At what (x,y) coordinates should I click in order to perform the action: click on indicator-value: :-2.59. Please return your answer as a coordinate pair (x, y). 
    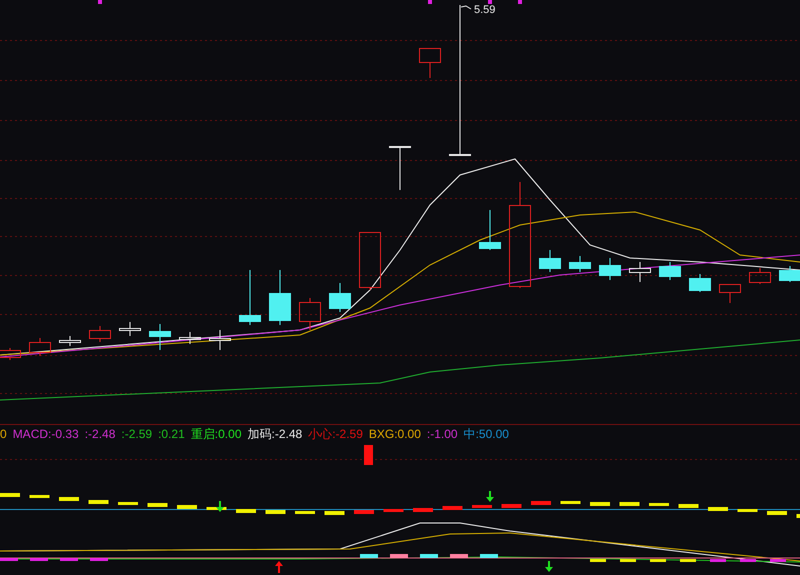
    Looking at the image, I should click on (136, 434).